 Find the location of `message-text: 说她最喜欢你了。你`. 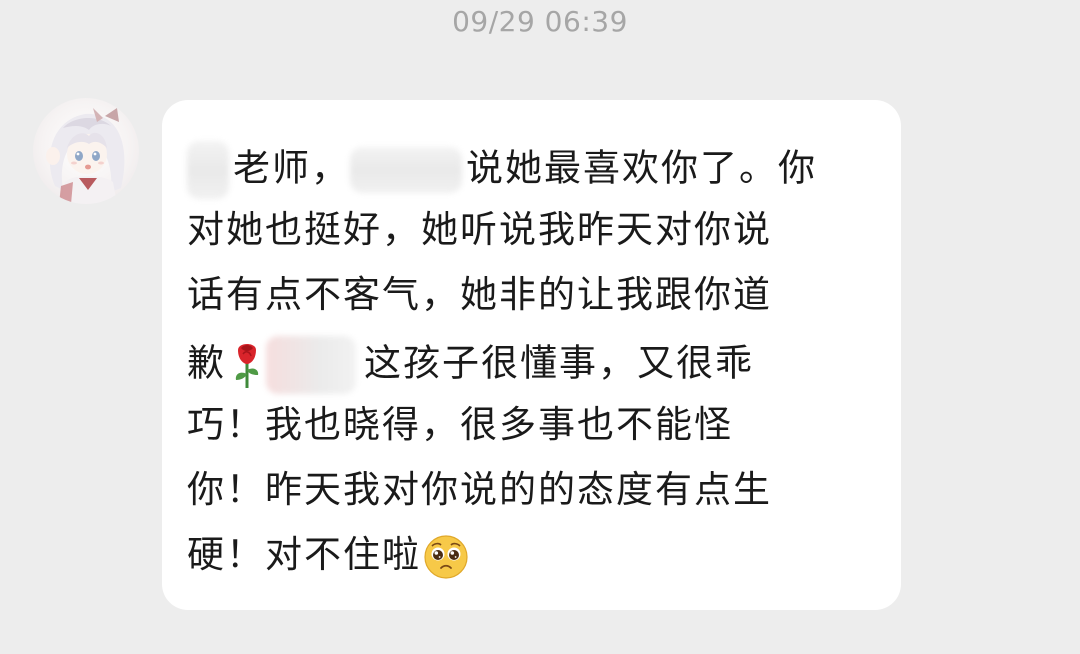

message-text: 说她最喜欢你了。你 is located at coordinates (641, 168).